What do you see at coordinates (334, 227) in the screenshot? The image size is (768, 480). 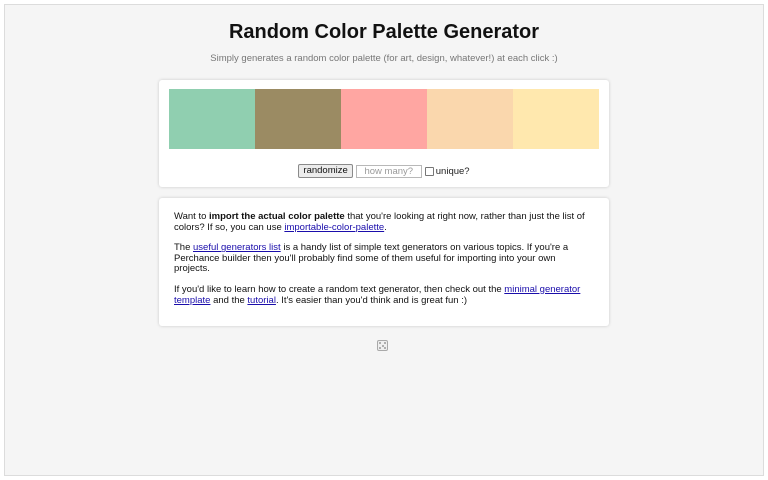 I see `importable-color-palette-link: importable-color-palette` at bounding box center [334, 227].